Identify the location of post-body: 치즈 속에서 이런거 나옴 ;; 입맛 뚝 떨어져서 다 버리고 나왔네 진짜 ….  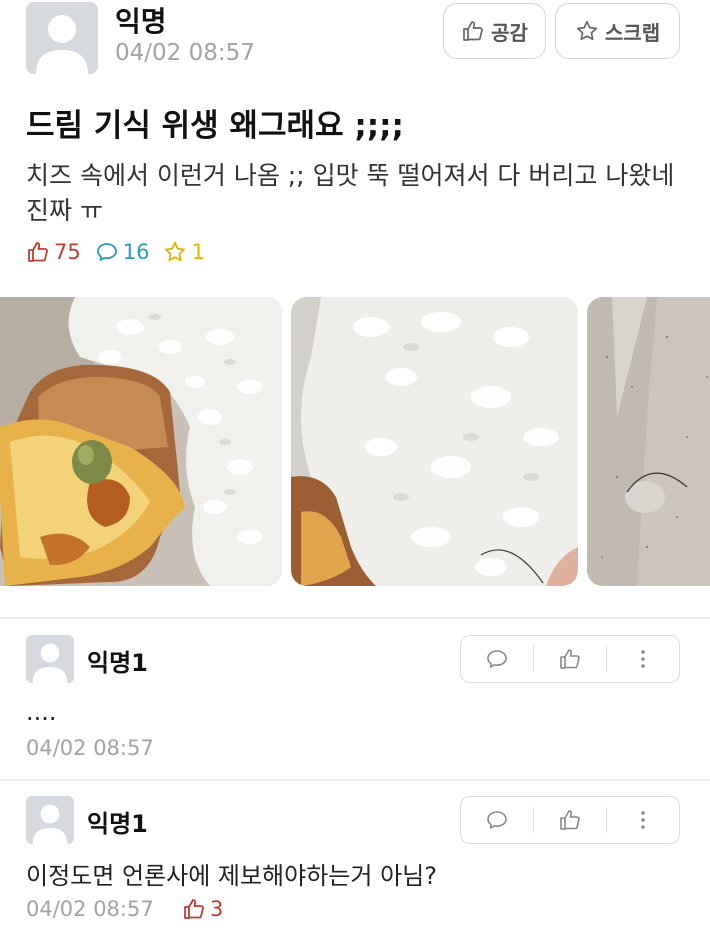
(350, 193).